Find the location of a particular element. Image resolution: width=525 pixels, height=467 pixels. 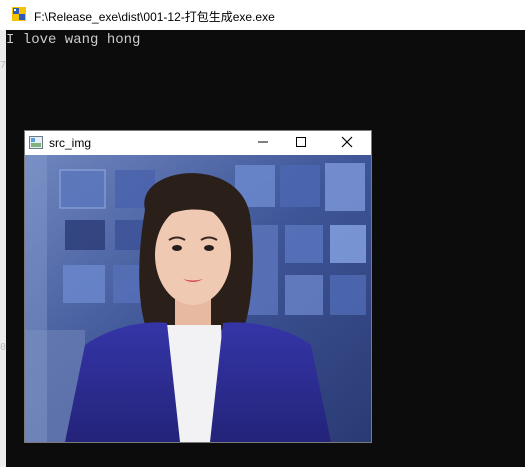

minimize-button is located at coordinates (263, 143).